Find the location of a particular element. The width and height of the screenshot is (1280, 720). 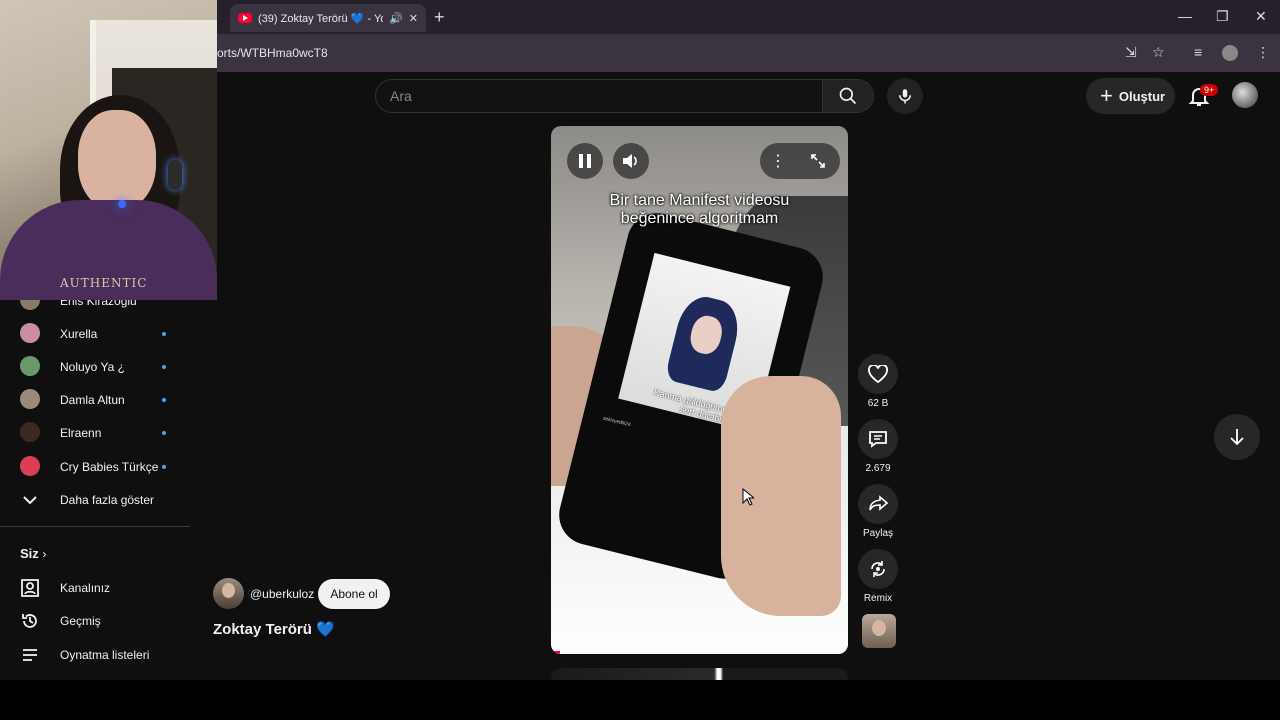

you-section-header: Siz › is located at coordinates (33, 553).